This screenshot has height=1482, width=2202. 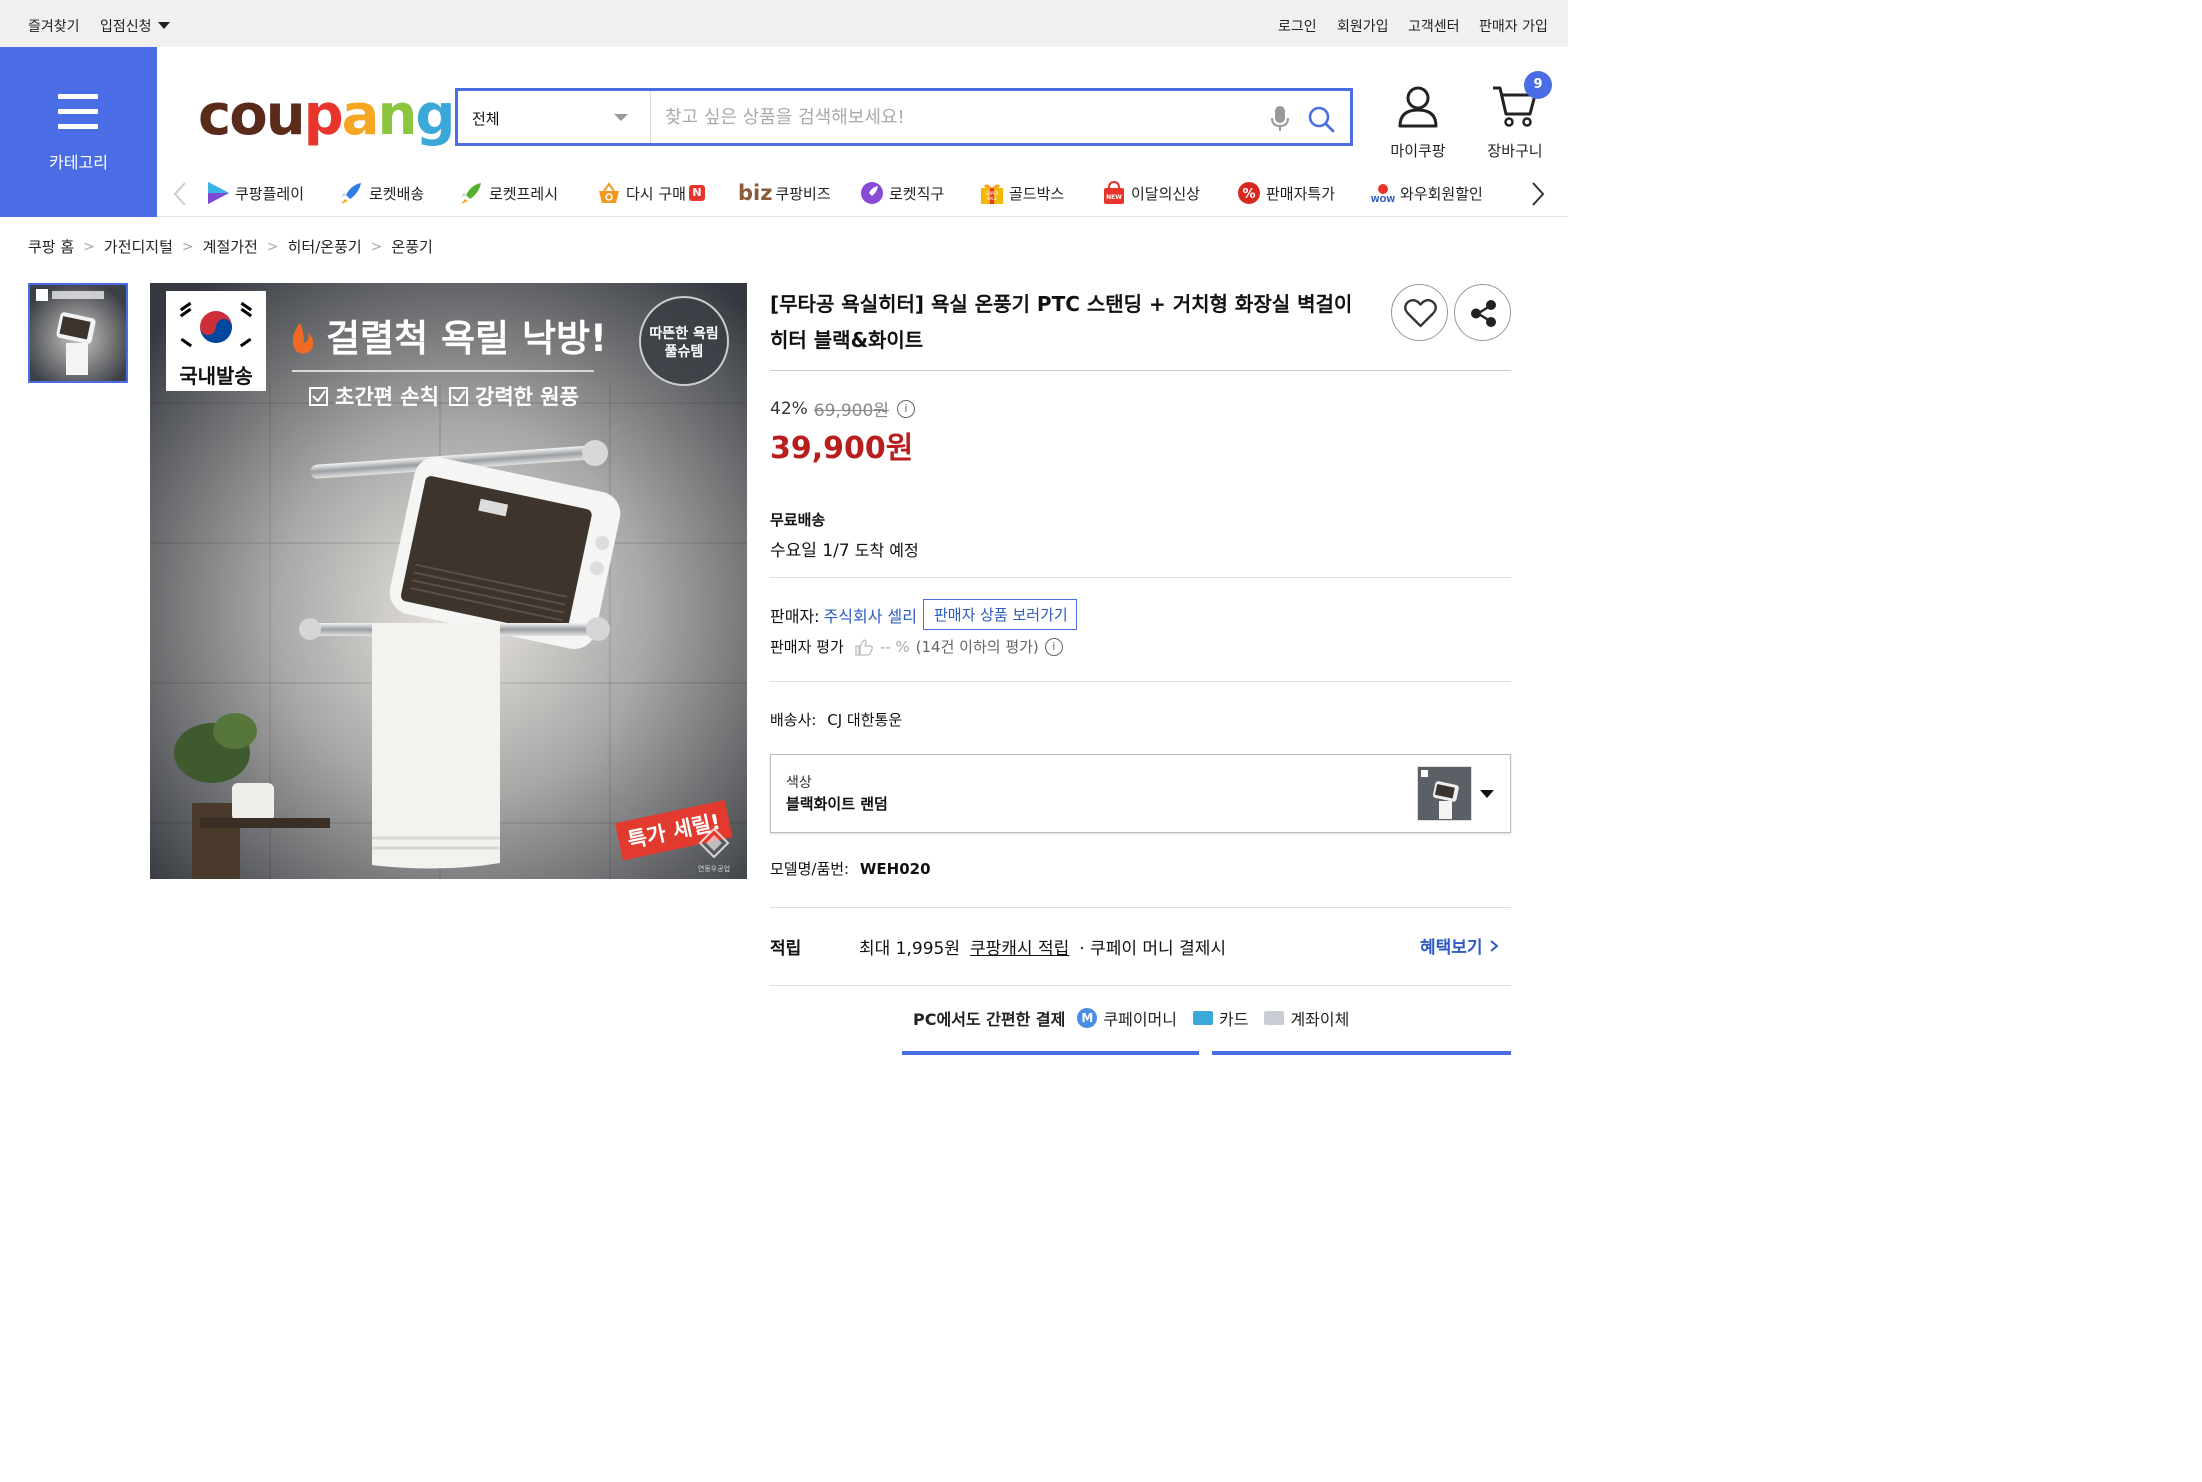 What do you see at coordinates (1383, 194) in the screenshot?
I see `wow-icon: WOW` at bounding box center [1383, 194].